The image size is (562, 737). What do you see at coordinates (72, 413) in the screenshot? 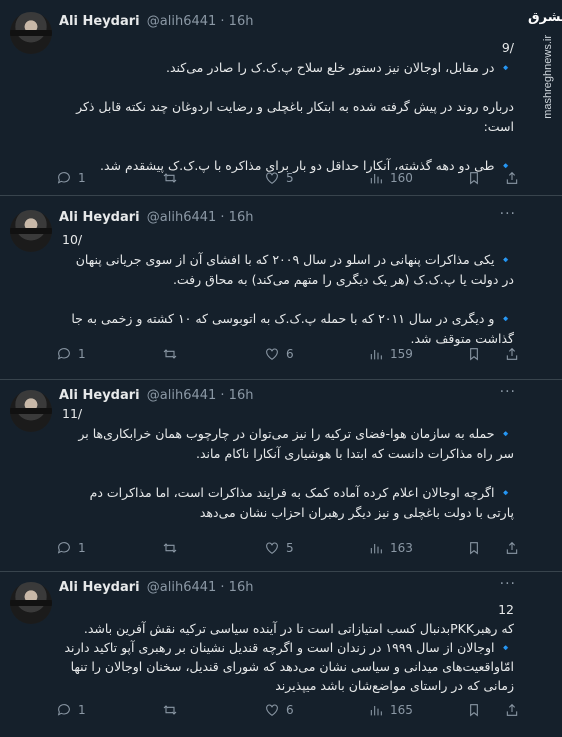
I see `thread-index: 11/` at bounding box center [72, 413].